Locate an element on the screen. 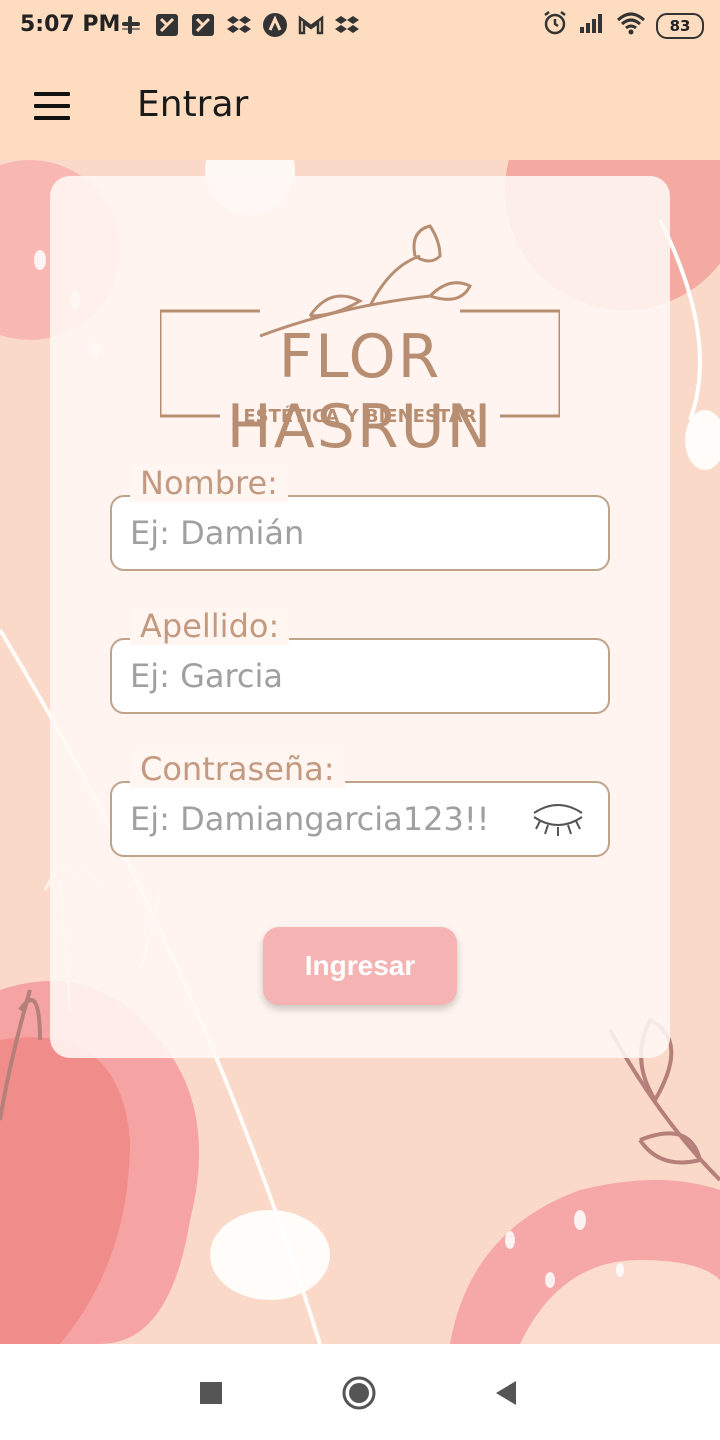 The image size is (720, 1440). contrasena-field is located at coordinates (360, 819).